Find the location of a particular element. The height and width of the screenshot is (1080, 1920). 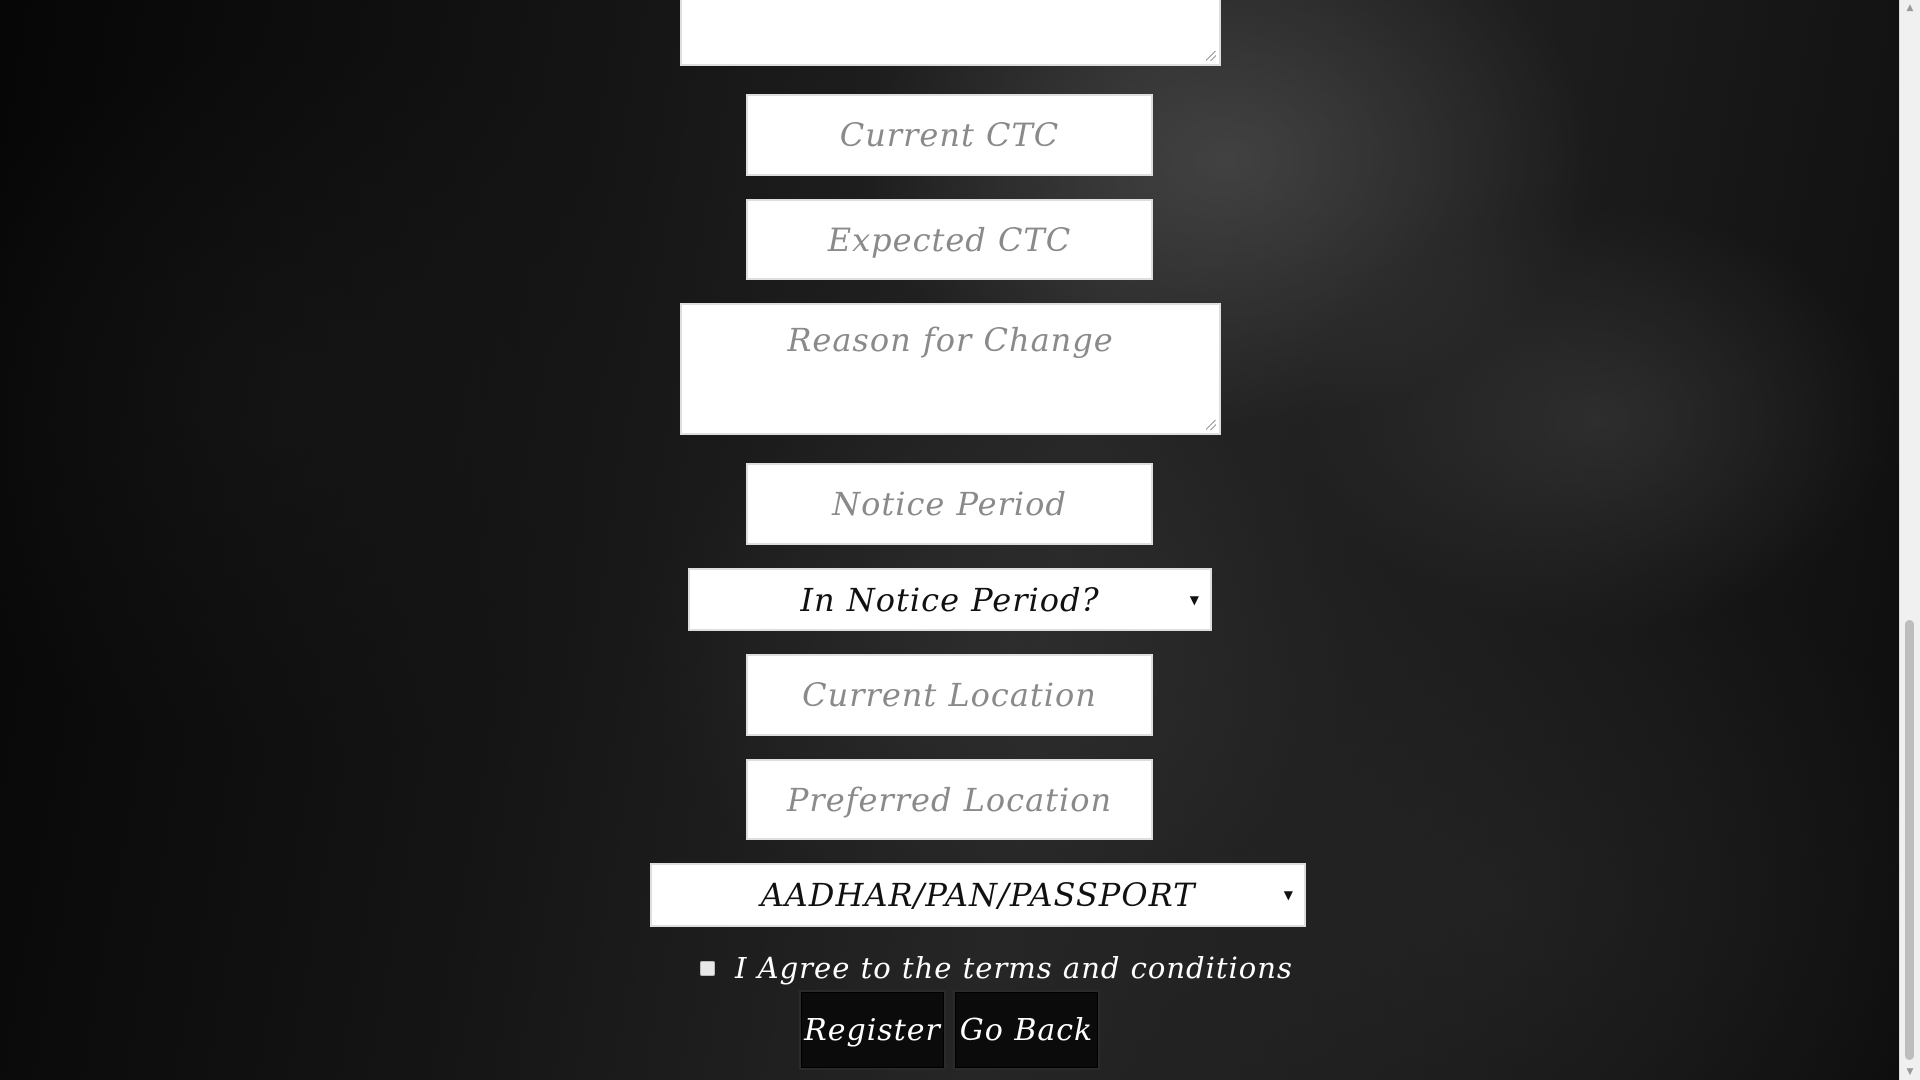

preferred-location-placeholder: Preferred Location is located at coordinates (949, 799).